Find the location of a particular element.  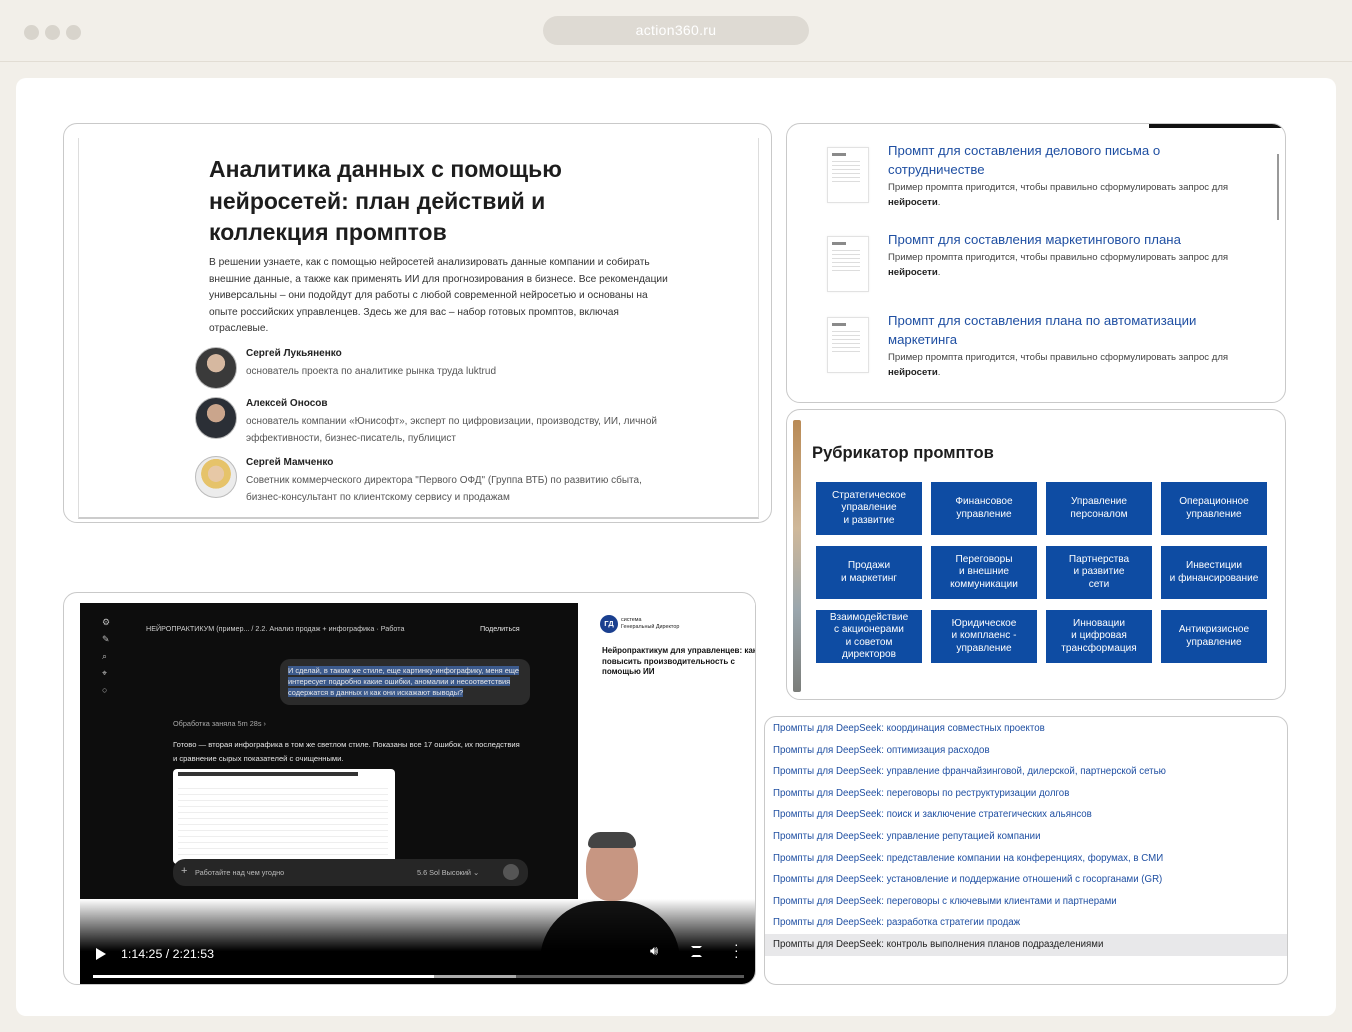

browser-chrome: action360.ru is located at coordinates (676, 31).